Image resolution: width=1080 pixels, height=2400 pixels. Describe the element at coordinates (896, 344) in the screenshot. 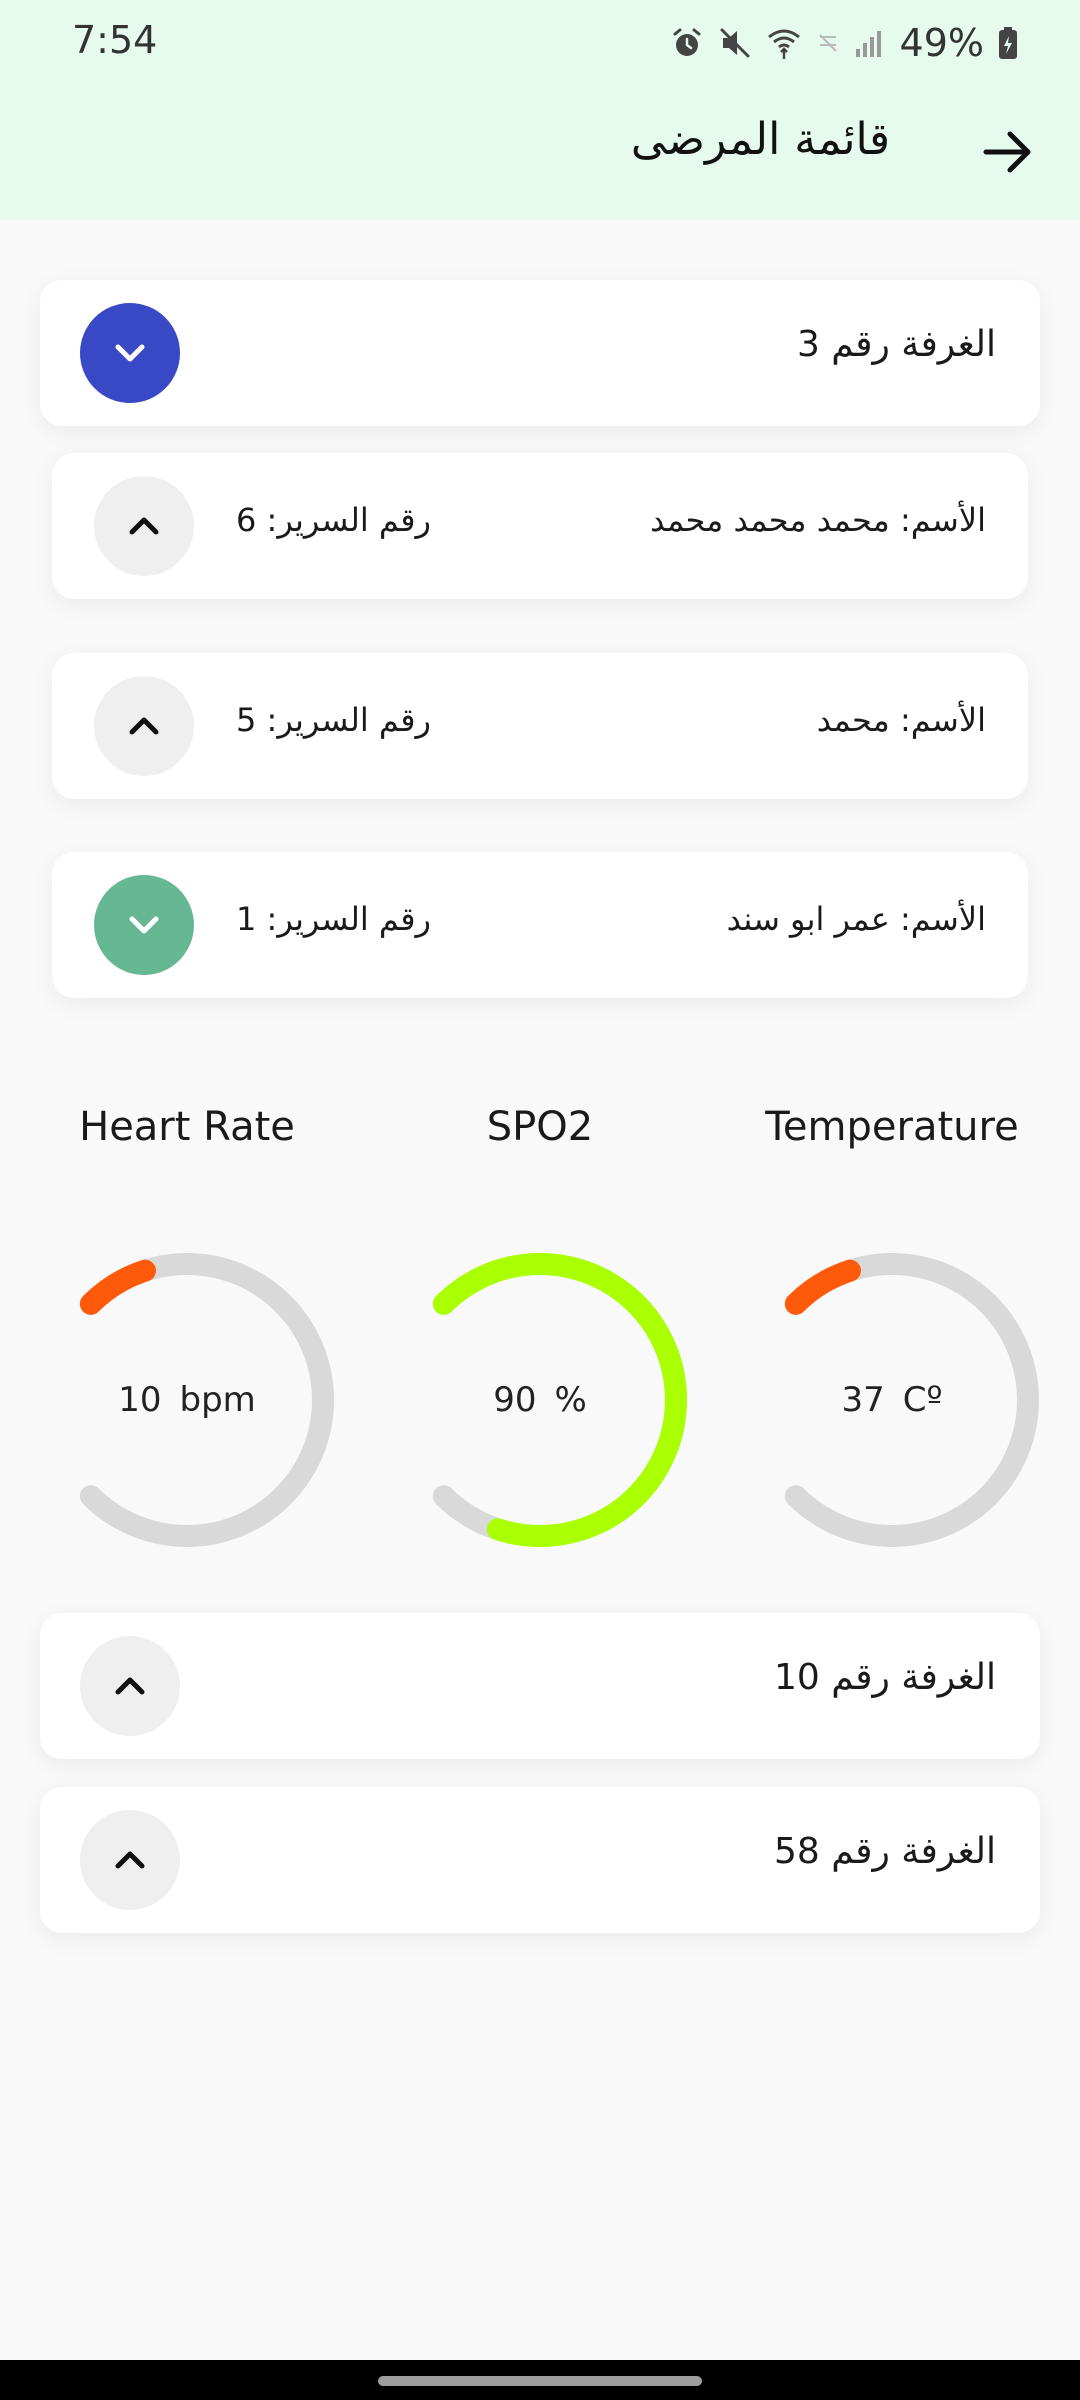

I see `room-label: الغرفة رقم 3` at that location.